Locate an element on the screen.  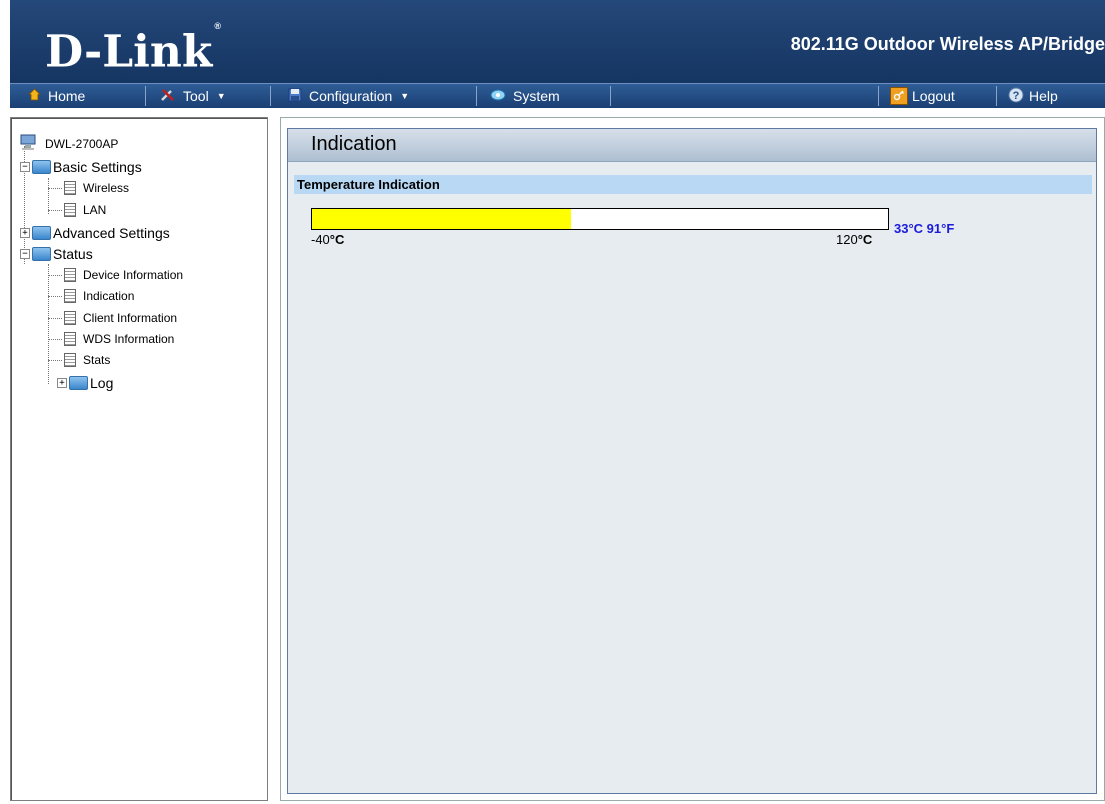
tree-item-wireless: Wireless is located at coordinates (88, 188).